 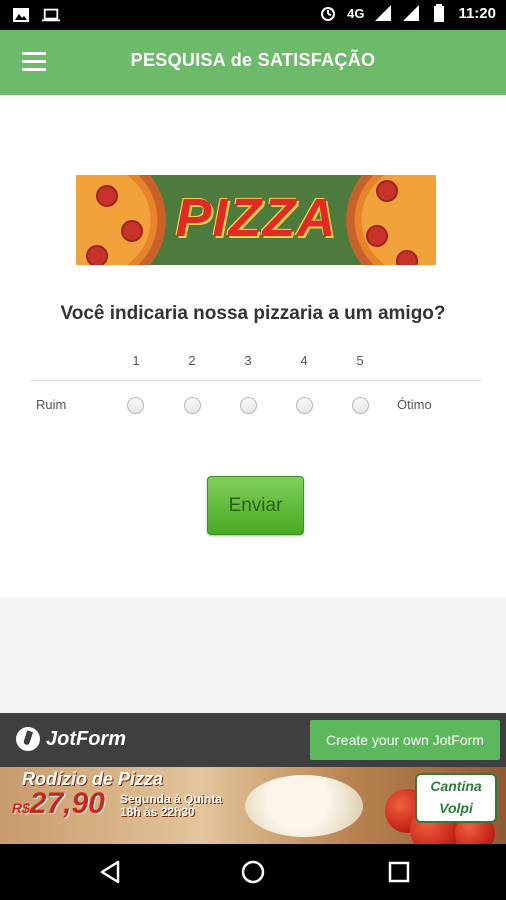 I want to click on ad-price-value: 27,90, so click(x=67, y=803).